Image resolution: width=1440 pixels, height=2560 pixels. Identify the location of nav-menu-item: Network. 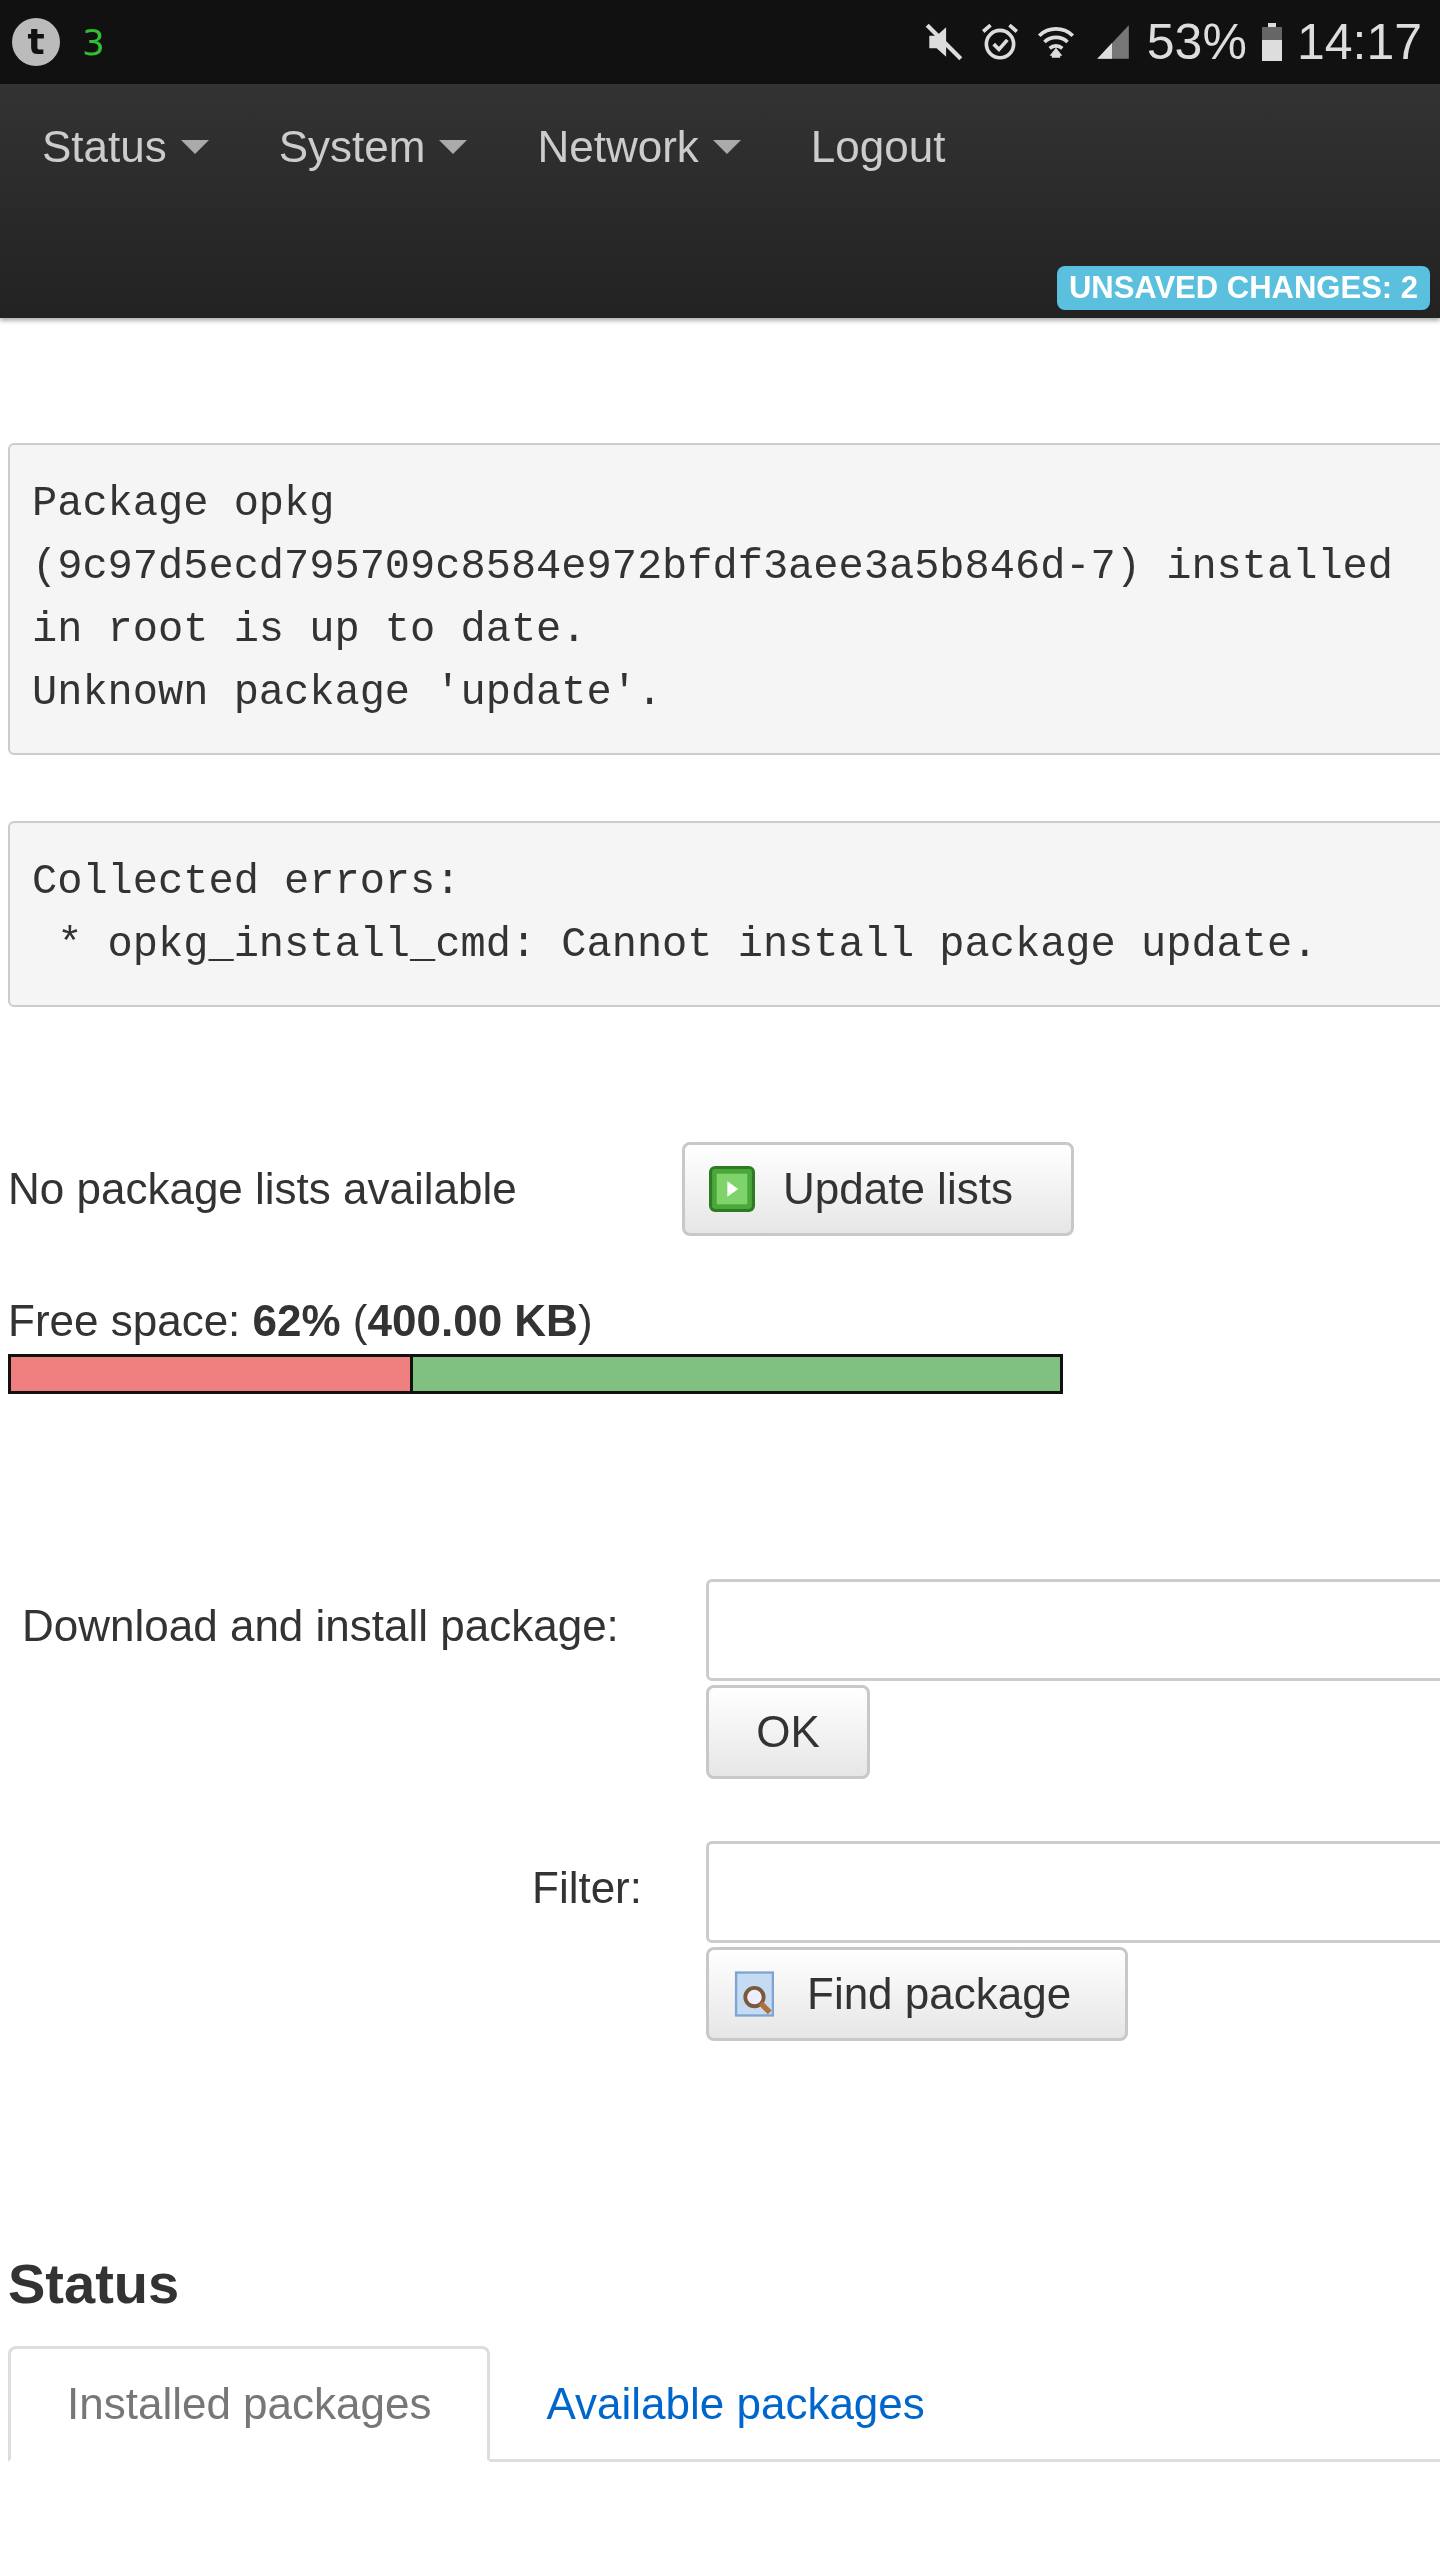
(639, 147).